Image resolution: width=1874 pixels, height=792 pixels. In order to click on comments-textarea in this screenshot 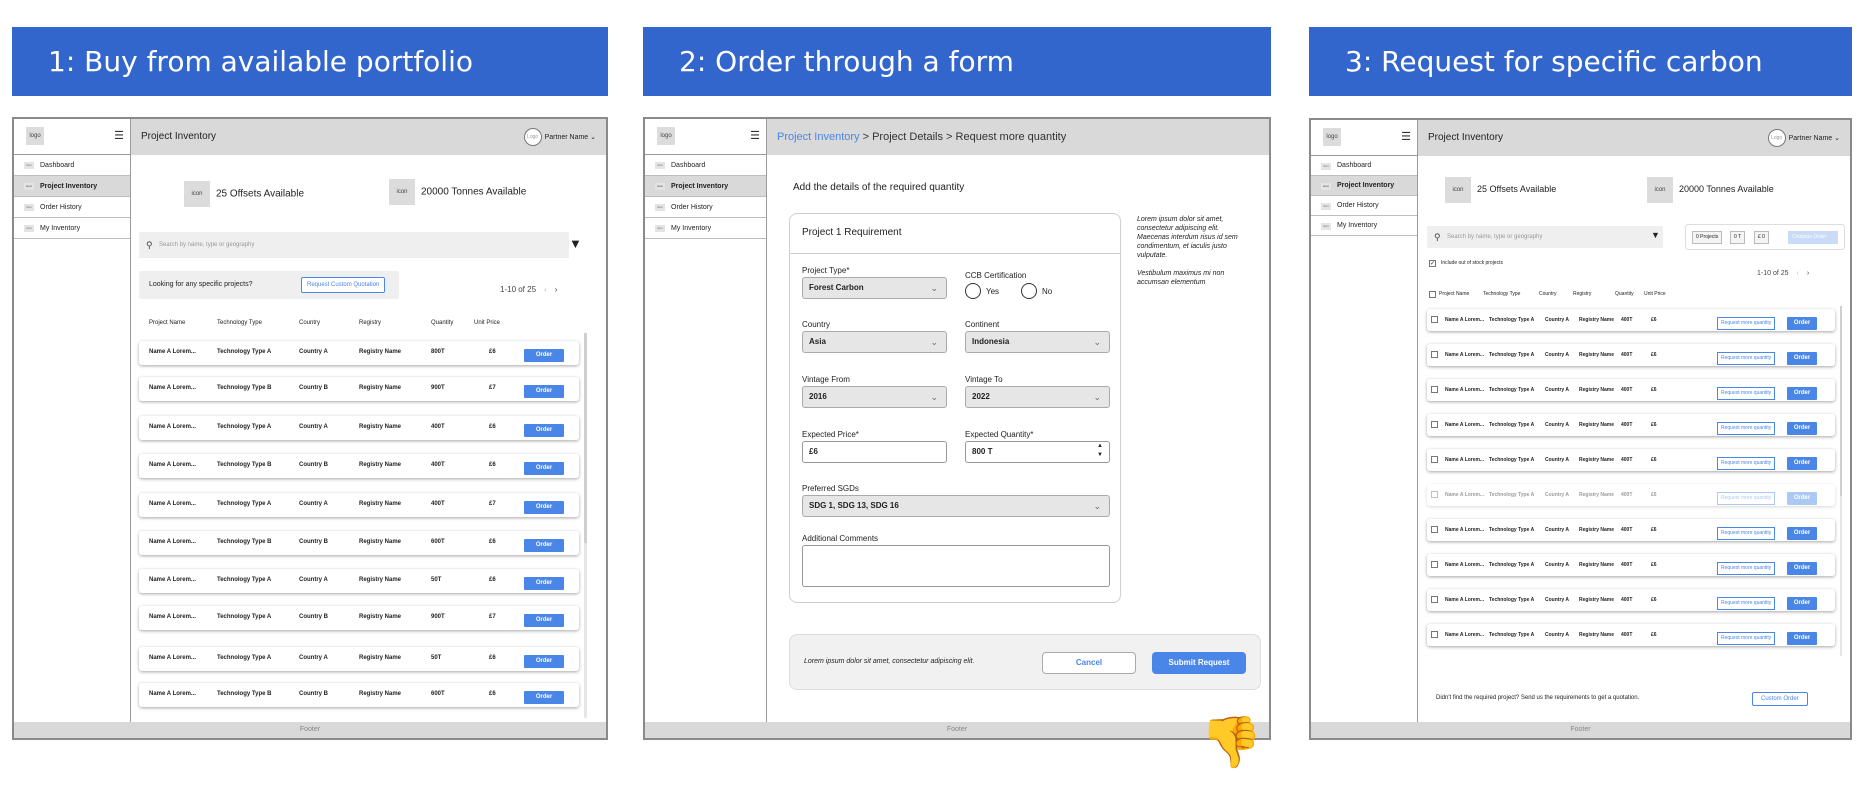, I will do `click(956, 566)`.